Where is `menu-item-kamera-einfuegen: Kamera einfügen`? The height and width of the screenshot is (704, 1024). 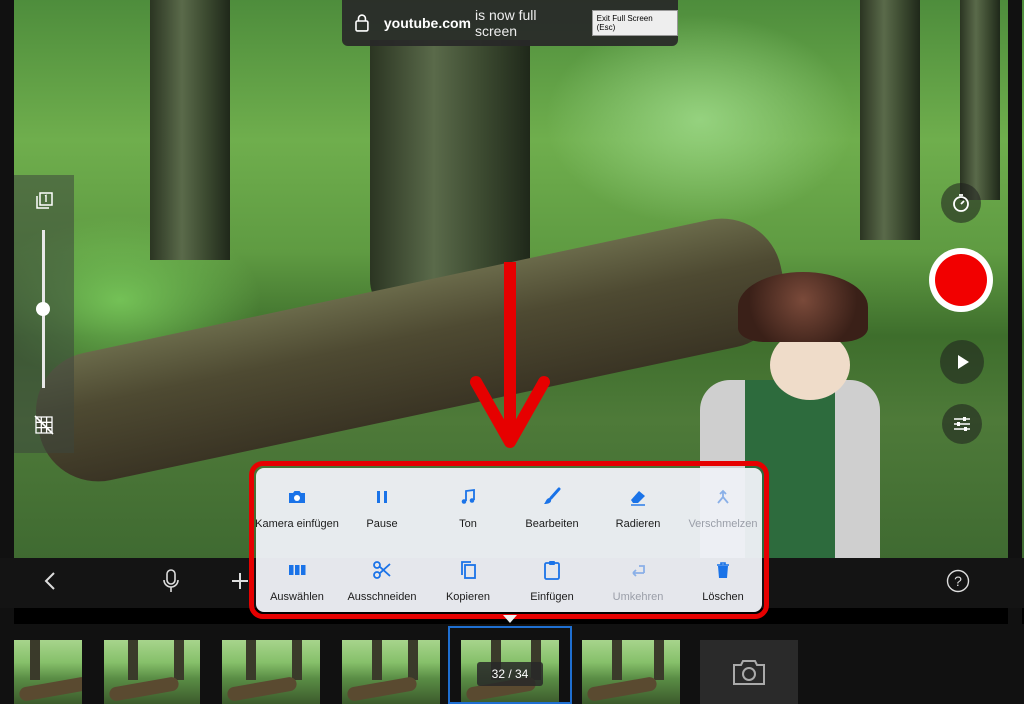
menu-item-kamera-einfuegen: Kamera einfügen is located at coordinates (297, 508).